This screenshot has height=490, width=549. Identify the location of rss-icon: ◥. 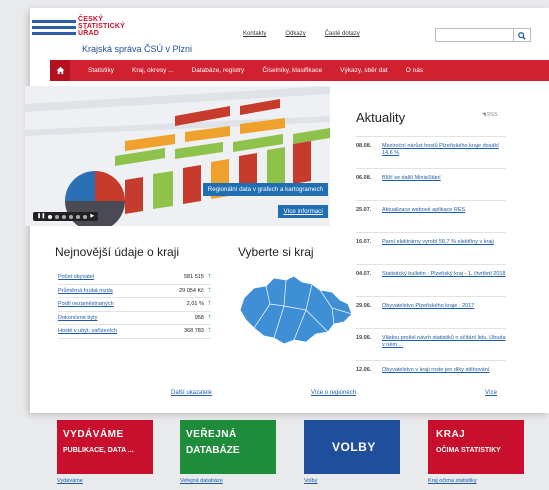
(484, 115).